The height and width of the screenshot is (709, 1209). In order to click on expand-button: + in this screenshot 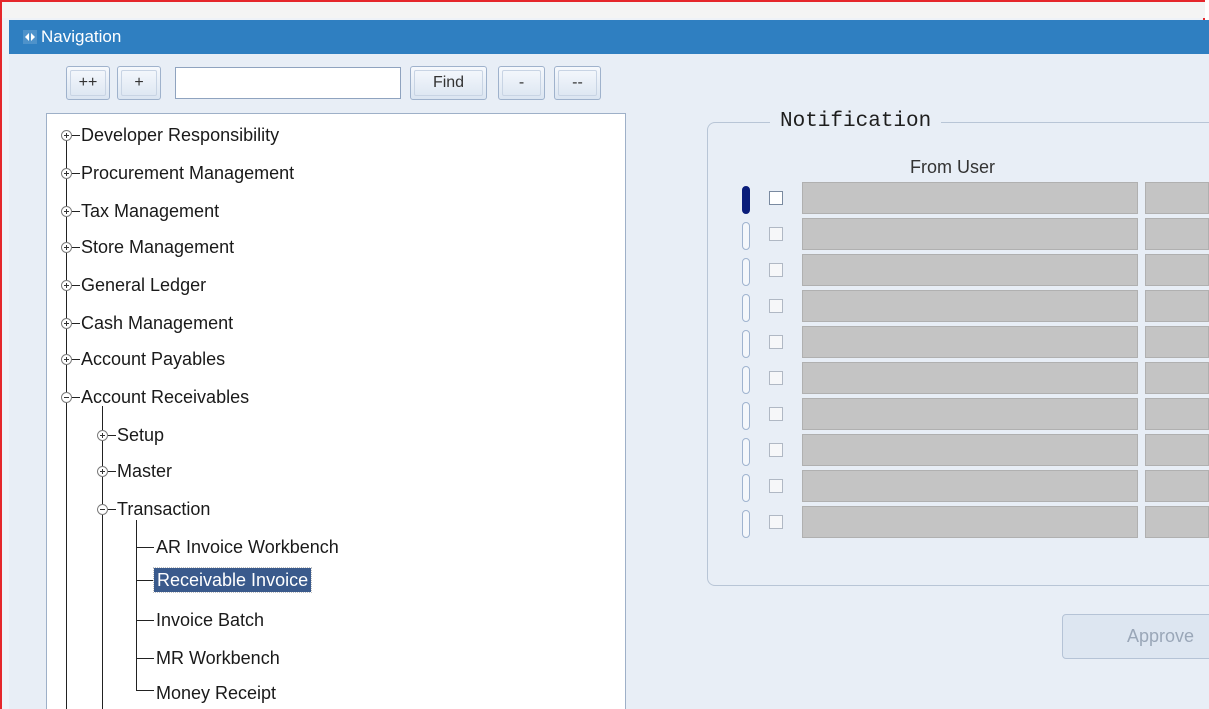, I will do `click(139, 83)`.